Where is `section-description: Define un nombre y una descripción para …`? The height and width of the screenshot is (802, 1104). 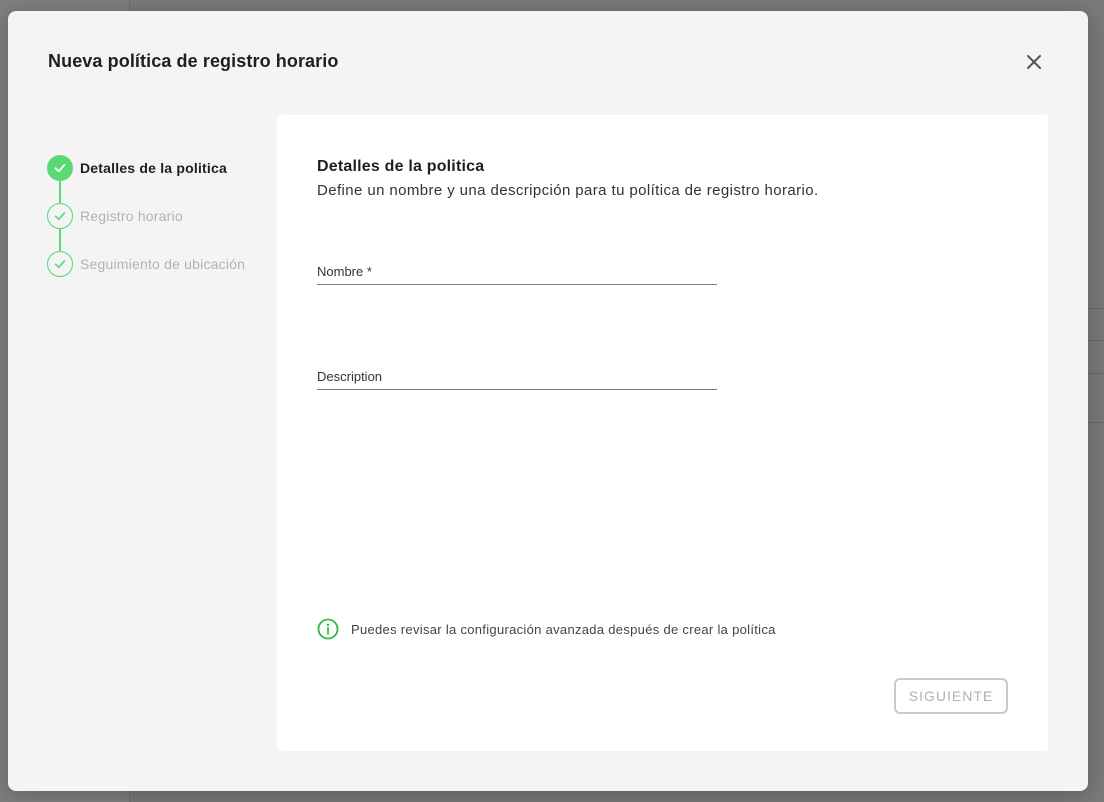
section-description: Define un nombre y una descripción para … is located at coordinates (568, 190).